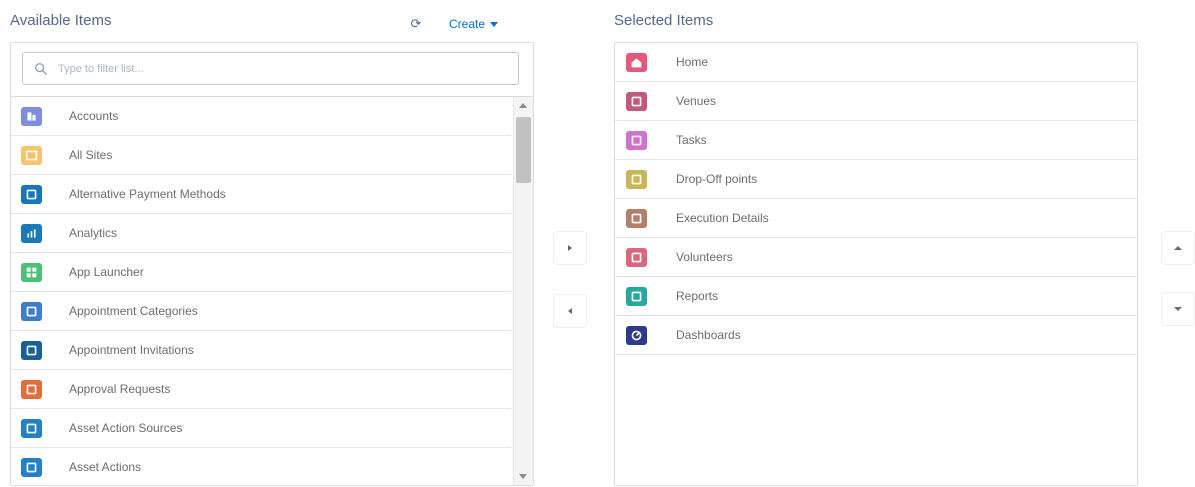  Describe the element at coordinates (133, 311) in the screenshot. I see `item-label: Appointment Categories` at that location.